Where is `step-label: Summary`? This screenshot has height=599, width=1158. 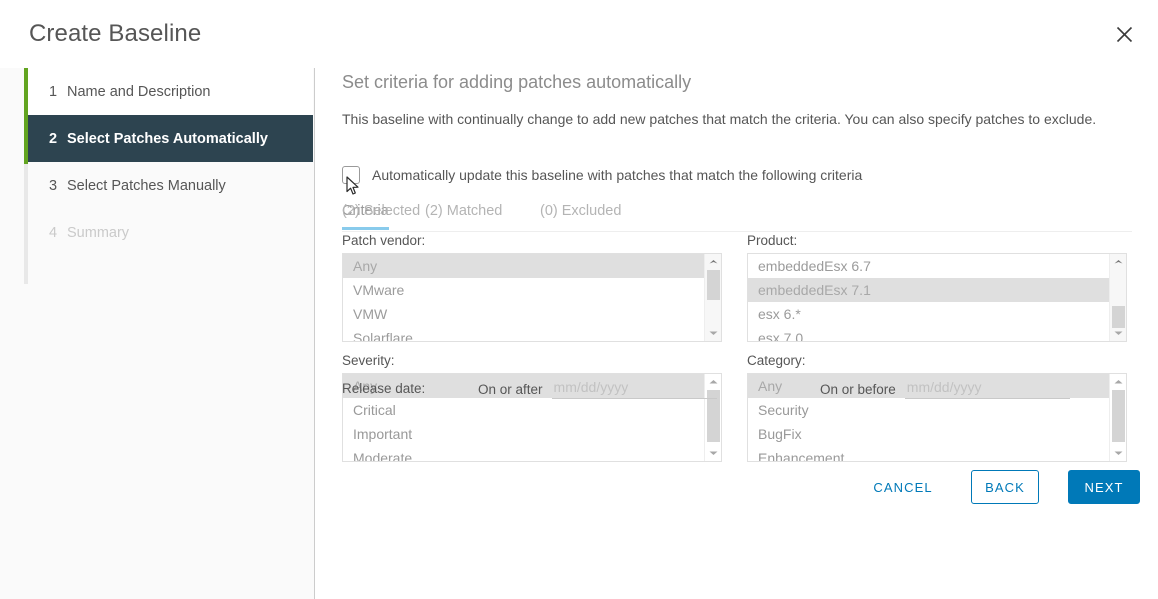
step-label: Summary is located at coordinates (98, 232).